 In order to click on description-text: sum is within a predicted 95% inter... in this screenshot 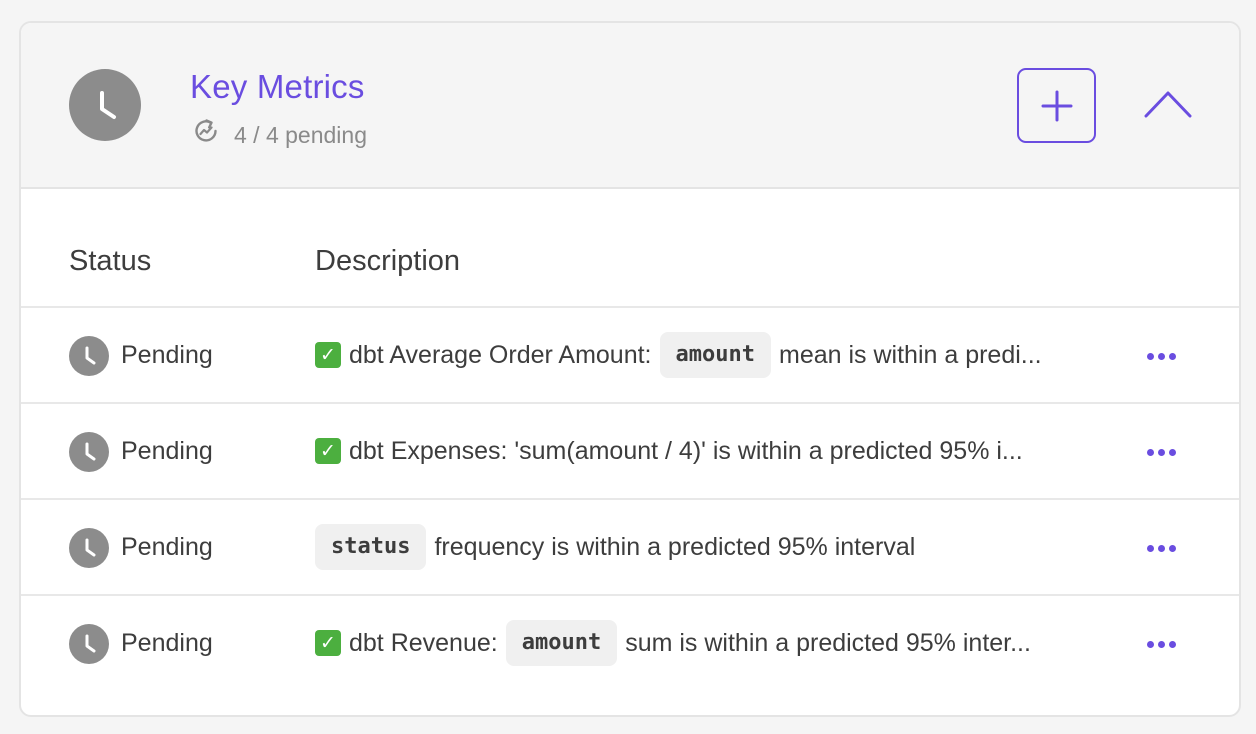, I will do `click(828, 642)`.